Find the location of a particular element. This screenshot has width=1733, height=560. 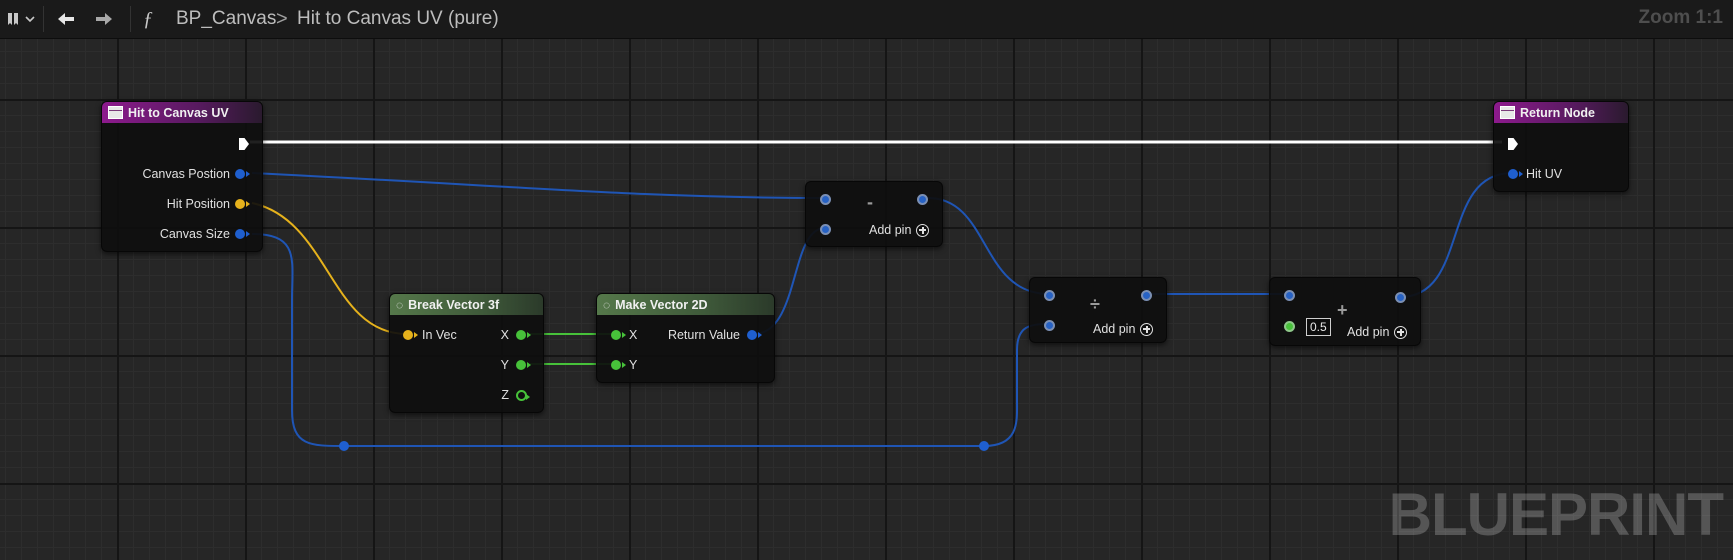

node-header: Return Node is located at coordinates (1561, 112).